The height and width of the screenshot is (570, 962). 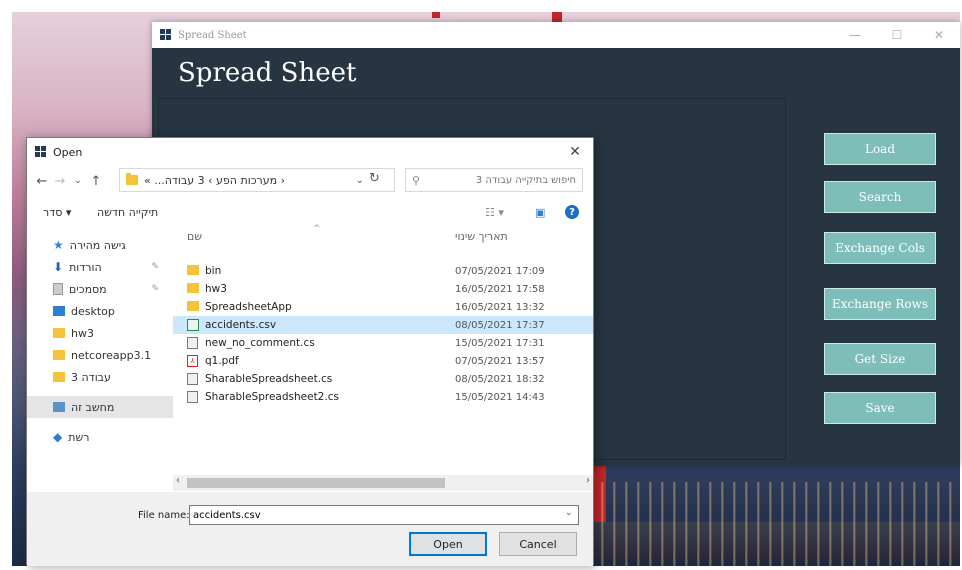 What do you see at coordinates (501, 180) in the screenshot?
I see `search-input` at bounding box center [501, 180].